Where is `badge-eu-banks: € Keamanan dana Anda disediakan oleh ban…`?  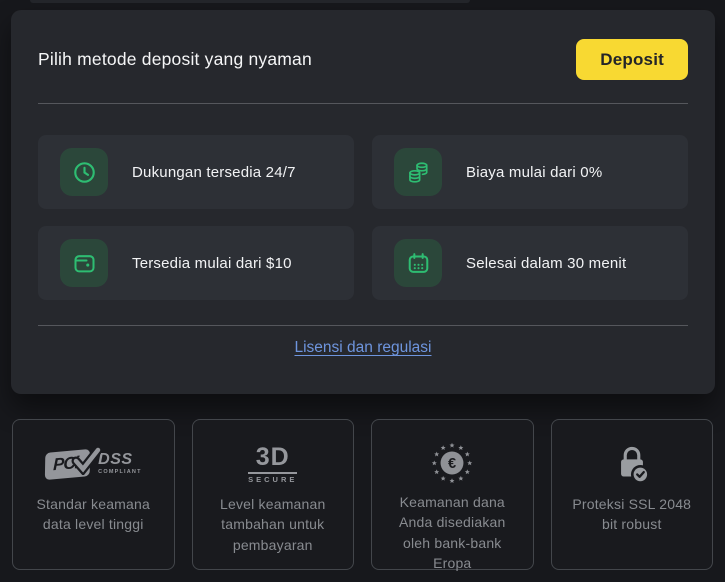 badge-eu-banks: € Keamanan dana Anda disediakan oleh ban… is located at coordinates (452, 495).